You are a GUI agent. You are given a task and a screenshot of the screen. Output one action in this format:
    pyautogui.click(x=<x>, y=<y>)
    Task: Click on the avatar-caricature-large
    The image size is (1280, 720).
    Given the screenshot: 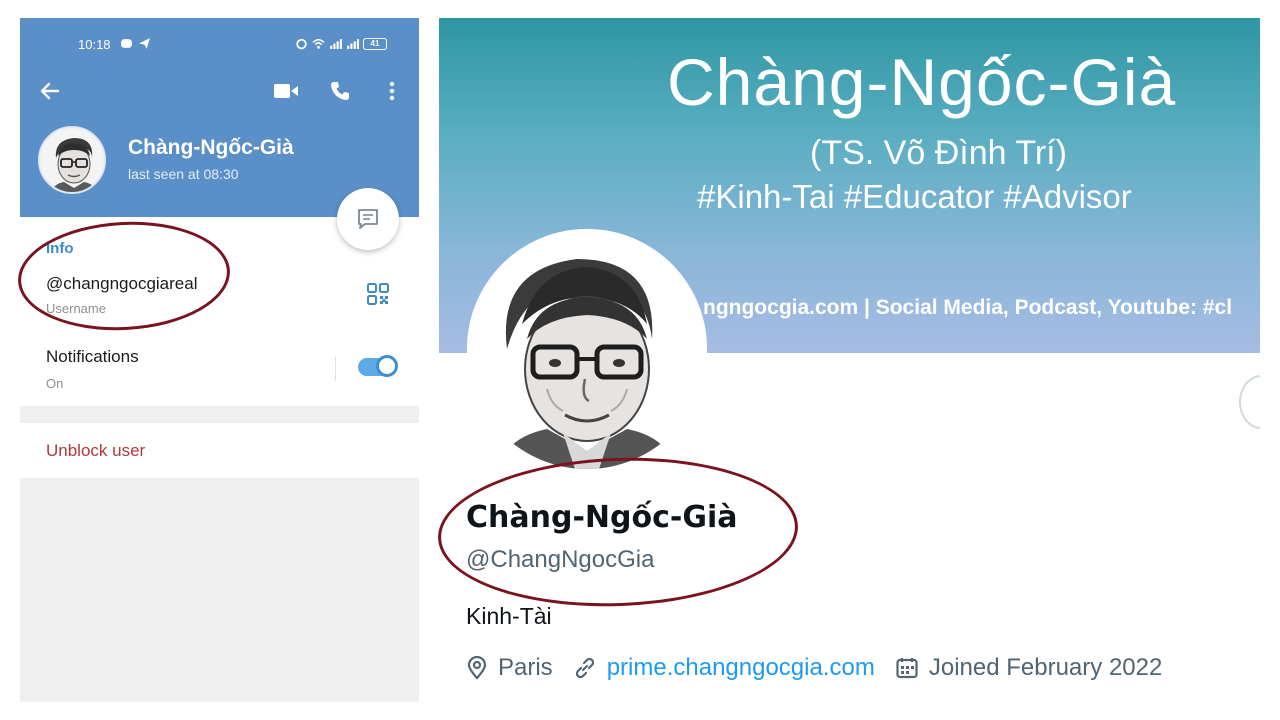 What is the action you would take?
    pyautogui.click(x=587, y=349)
    